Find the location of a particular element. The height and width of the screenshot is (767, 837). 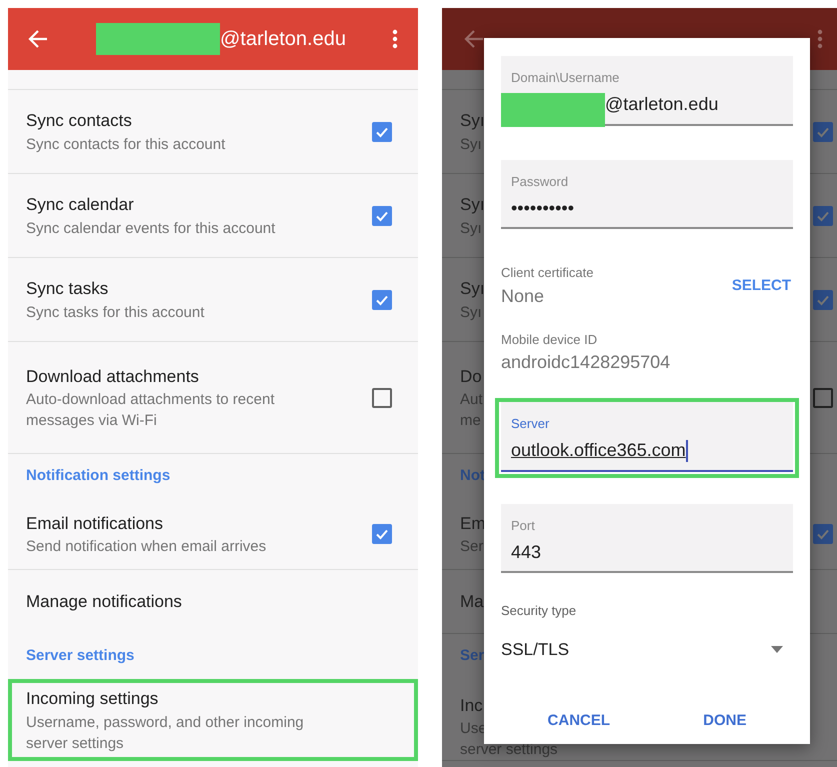

setting-description: Sync tasks for this account is located at coordinates (115, 312).